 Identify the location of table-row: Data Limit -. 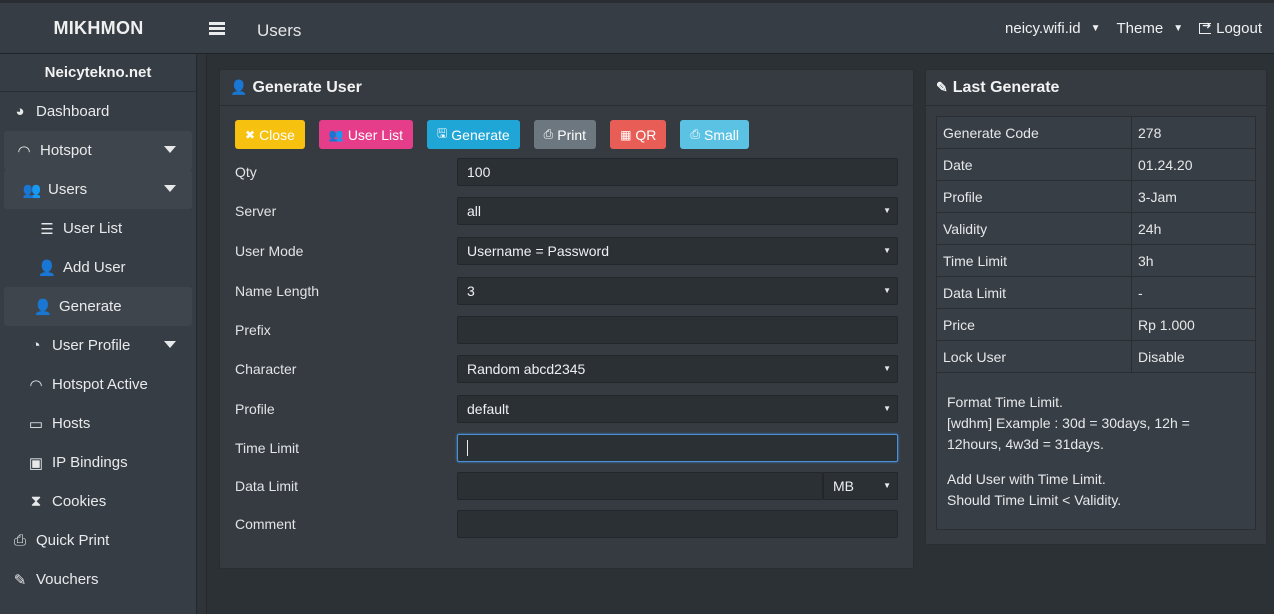
(1096, 292).